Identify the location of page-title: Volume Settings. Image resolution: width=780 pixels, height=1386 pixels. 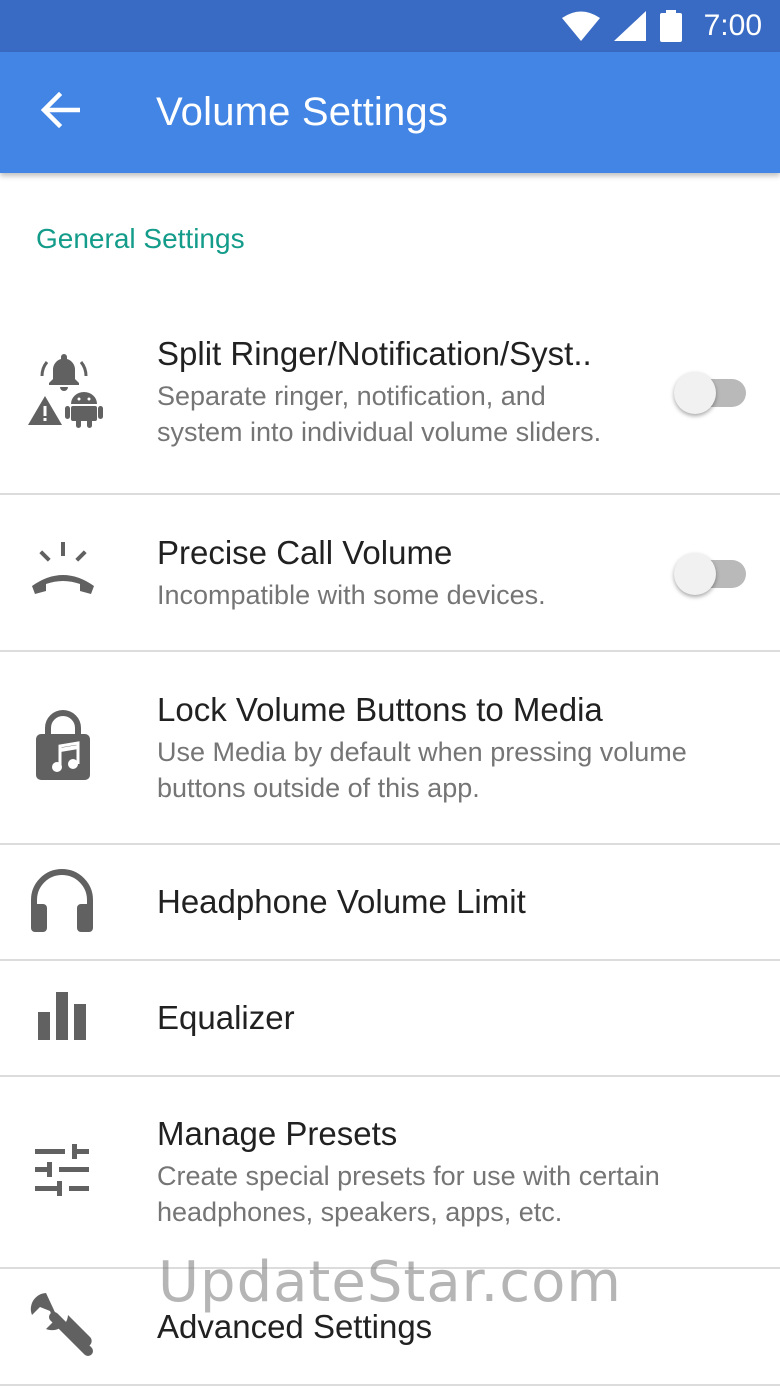
(302, 112).